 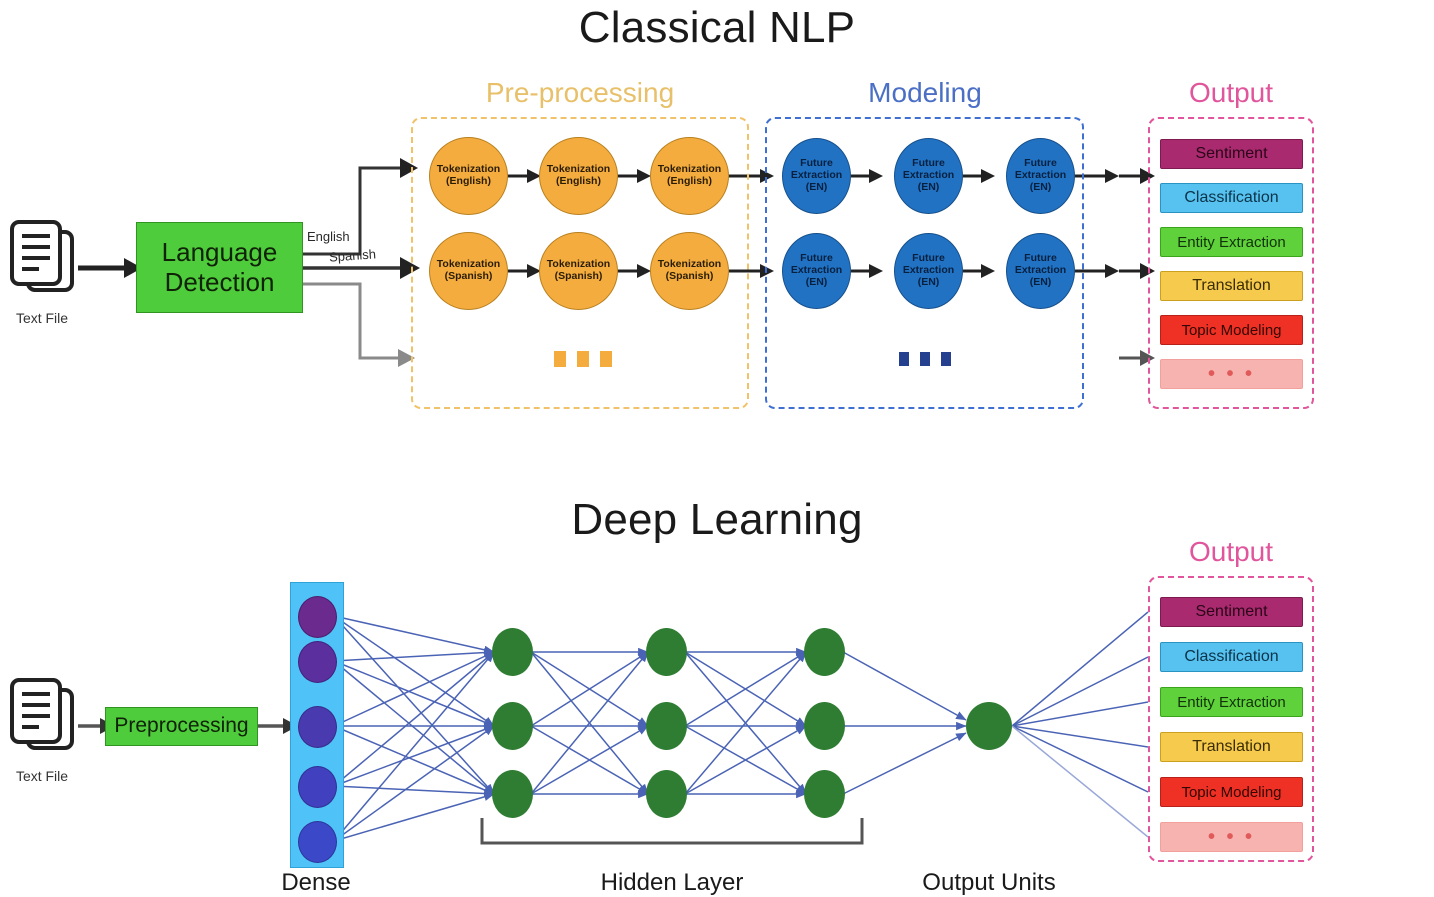 I want to click on language-detection-line2: Detection, so click(x=219, y=281).